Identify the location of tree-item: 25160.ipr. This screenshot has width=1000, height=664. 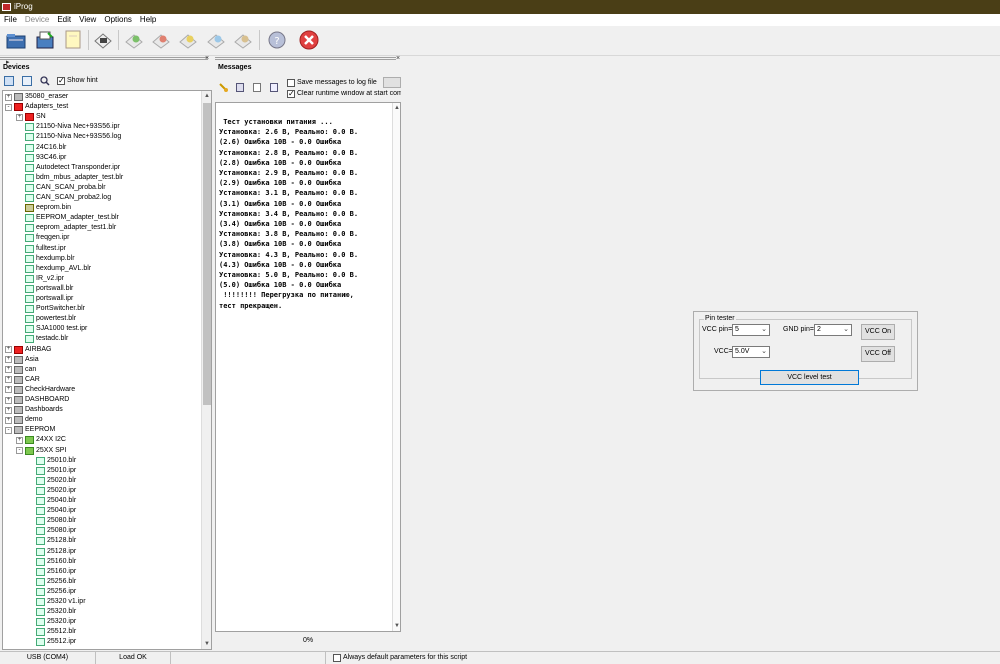
(51, 572).